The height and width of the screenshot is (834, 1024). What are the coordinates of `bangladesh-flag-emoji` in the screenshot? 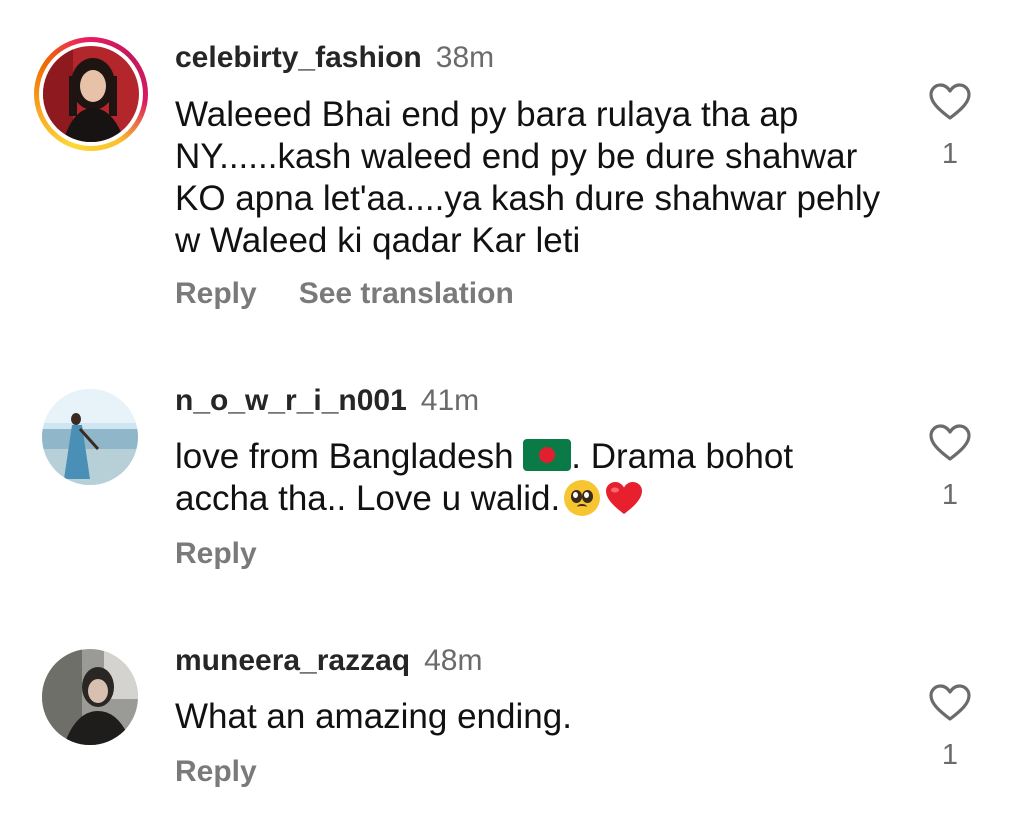 It's located at (547, 455).